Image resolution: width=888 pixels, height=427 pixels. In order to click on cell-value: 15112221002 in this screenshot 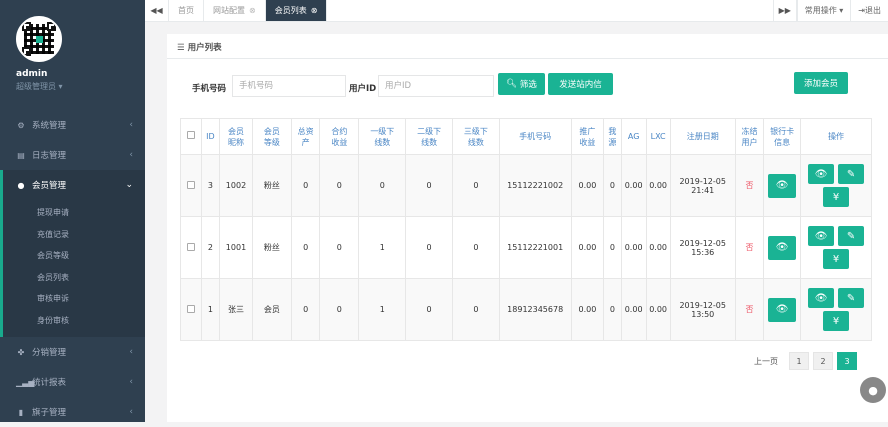, I will do `click(535, 185)`.